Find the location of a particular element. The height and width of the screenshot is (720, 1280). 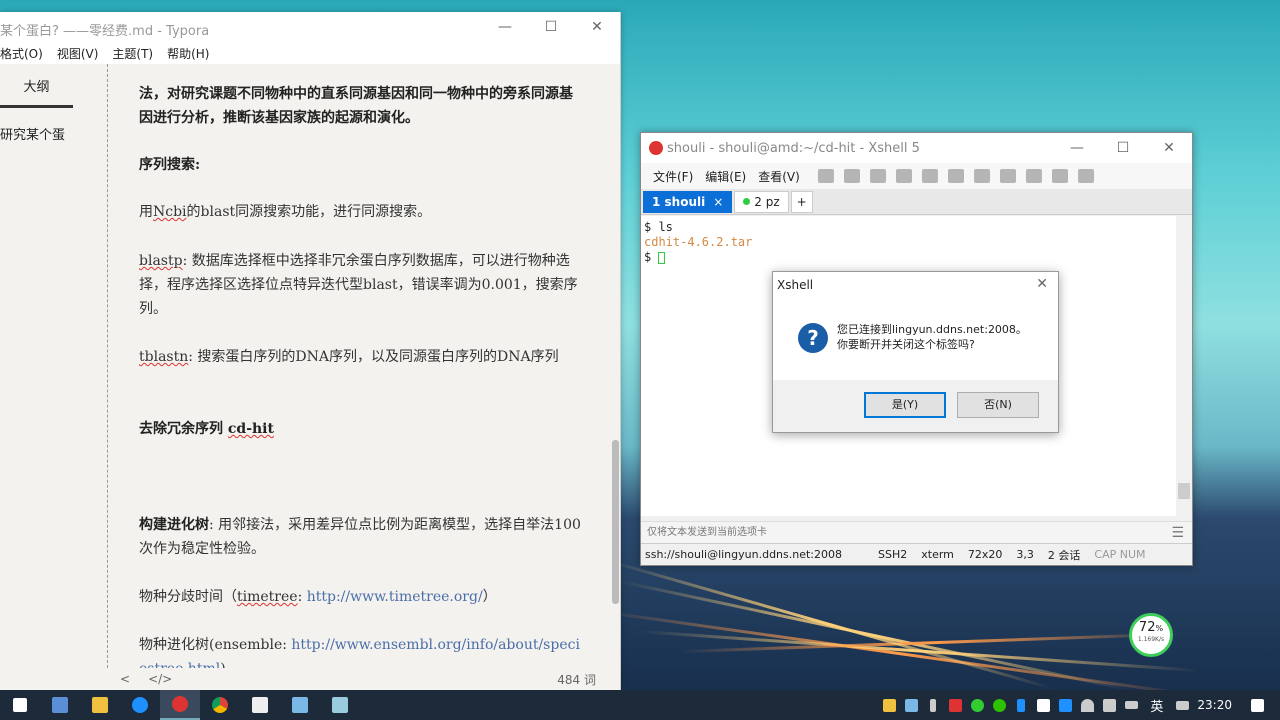

new-session-icon is located at coordinates (826, 176).